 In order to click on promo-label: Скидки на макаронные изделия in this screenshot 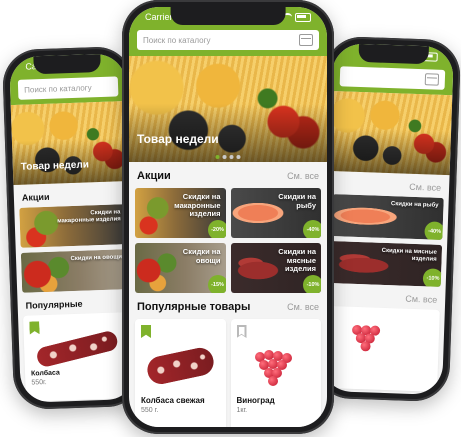, I will do `click(197, 205)`.